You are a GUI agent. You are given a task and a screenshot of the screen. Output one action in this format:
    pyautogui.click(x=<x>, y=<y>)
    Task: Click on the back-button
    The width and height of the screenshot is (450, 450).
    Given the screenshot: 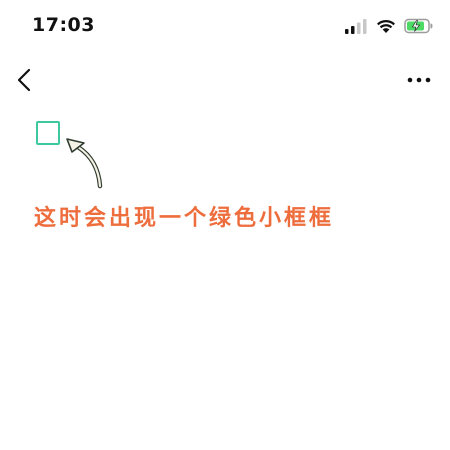 What is the action you would take?
    pyautogui.click(x=25, y=80)
    